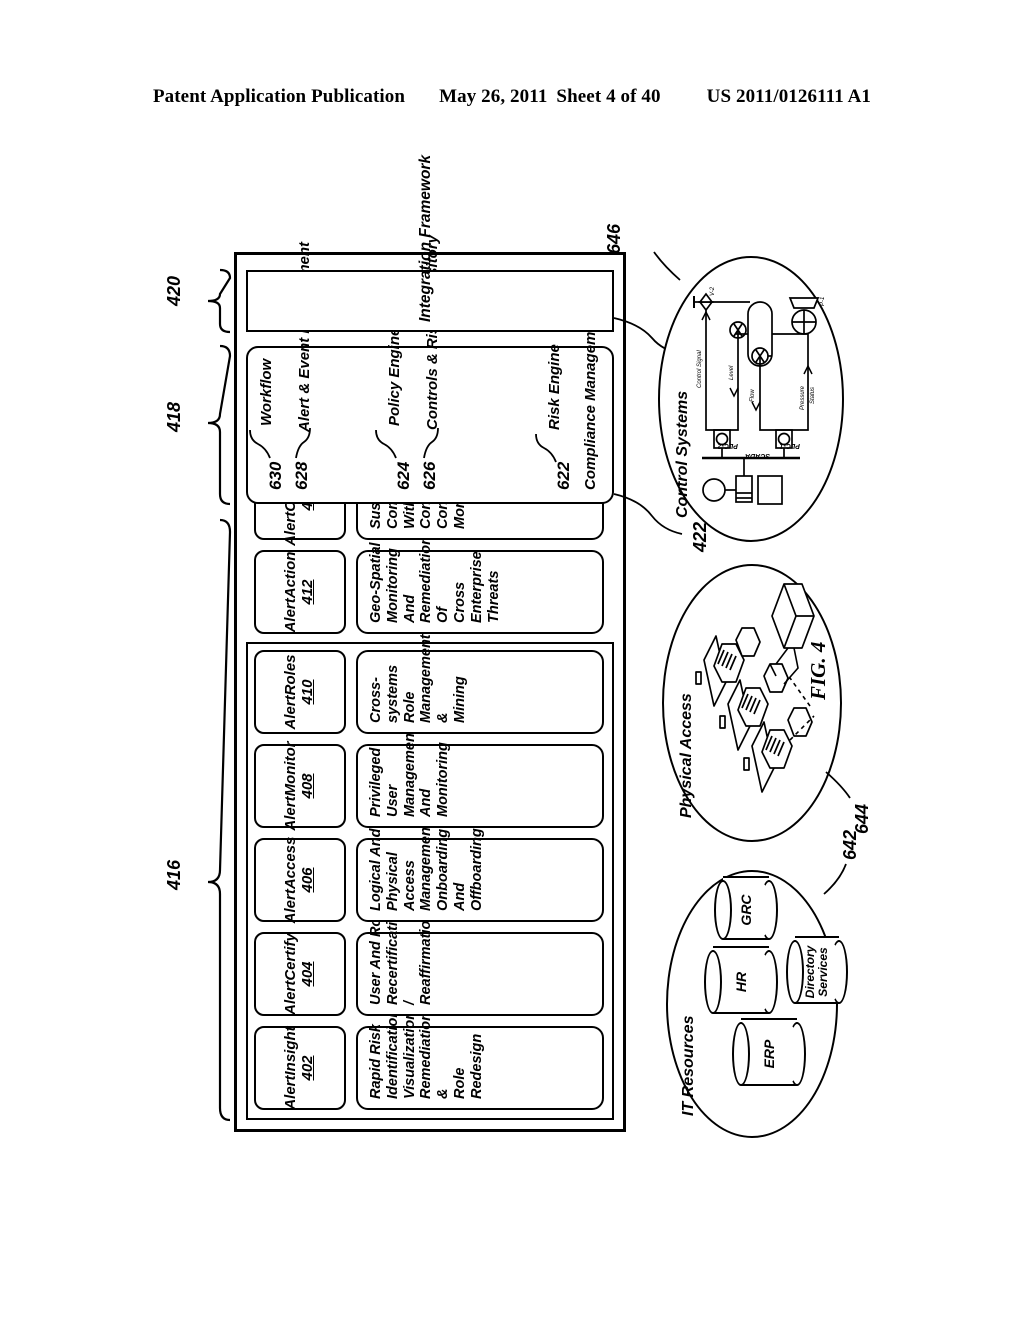 The height and width of the screenshot is (1320, 1024). What do you see at coordinates (307, 974) in the screenshot?
I see `module-ref: 404` at bounding box center [307, 974].